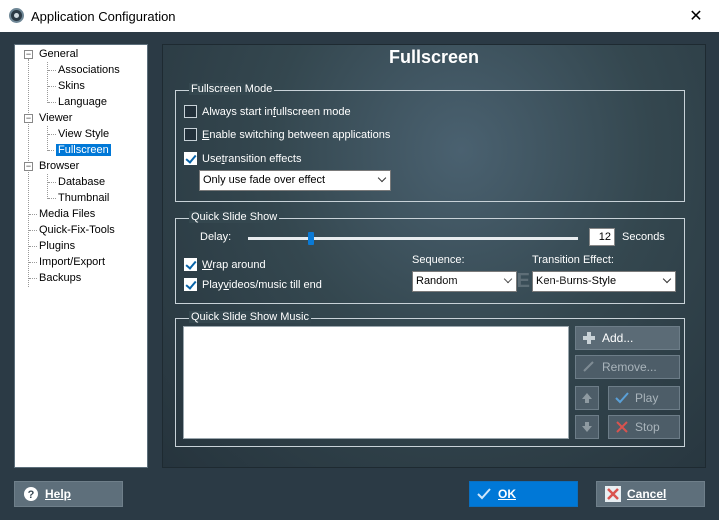  What do you see at coordinates (523, 494) in the screenshot?
I see `ok-button: OK` at bounding box center [523, 494].